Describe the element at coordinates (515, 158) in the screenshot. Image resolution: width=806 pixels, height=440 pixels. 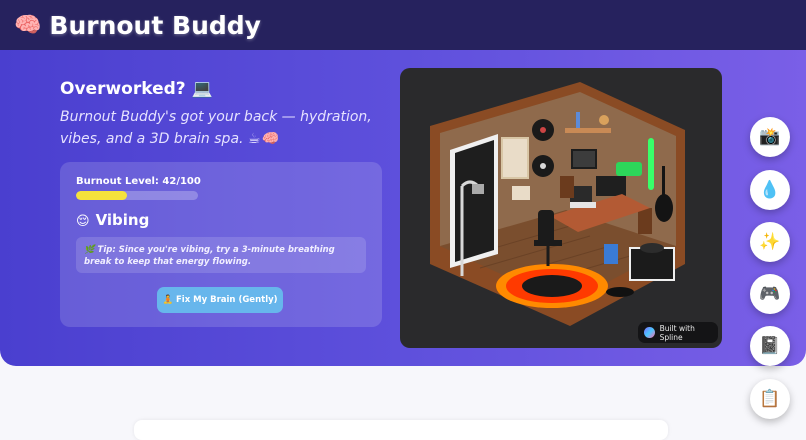
I see `poster-frame` at that location.